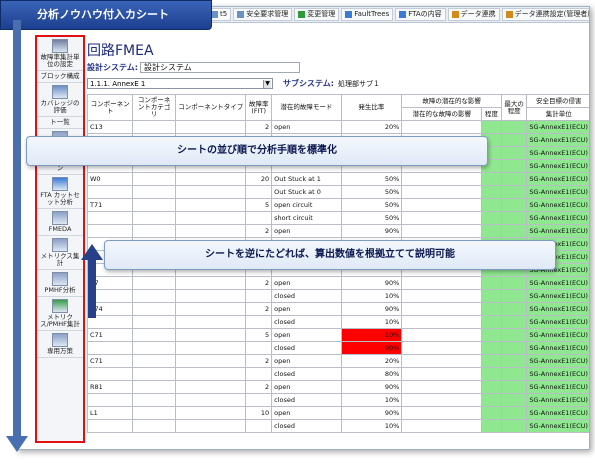 Image resolution: width=595 pixels, height=465 pixels. What do you see at coordinates (60, 123) in the screenshot?
I see `sidebar-item-3: ト一覧` at bounding box center [60, 123].